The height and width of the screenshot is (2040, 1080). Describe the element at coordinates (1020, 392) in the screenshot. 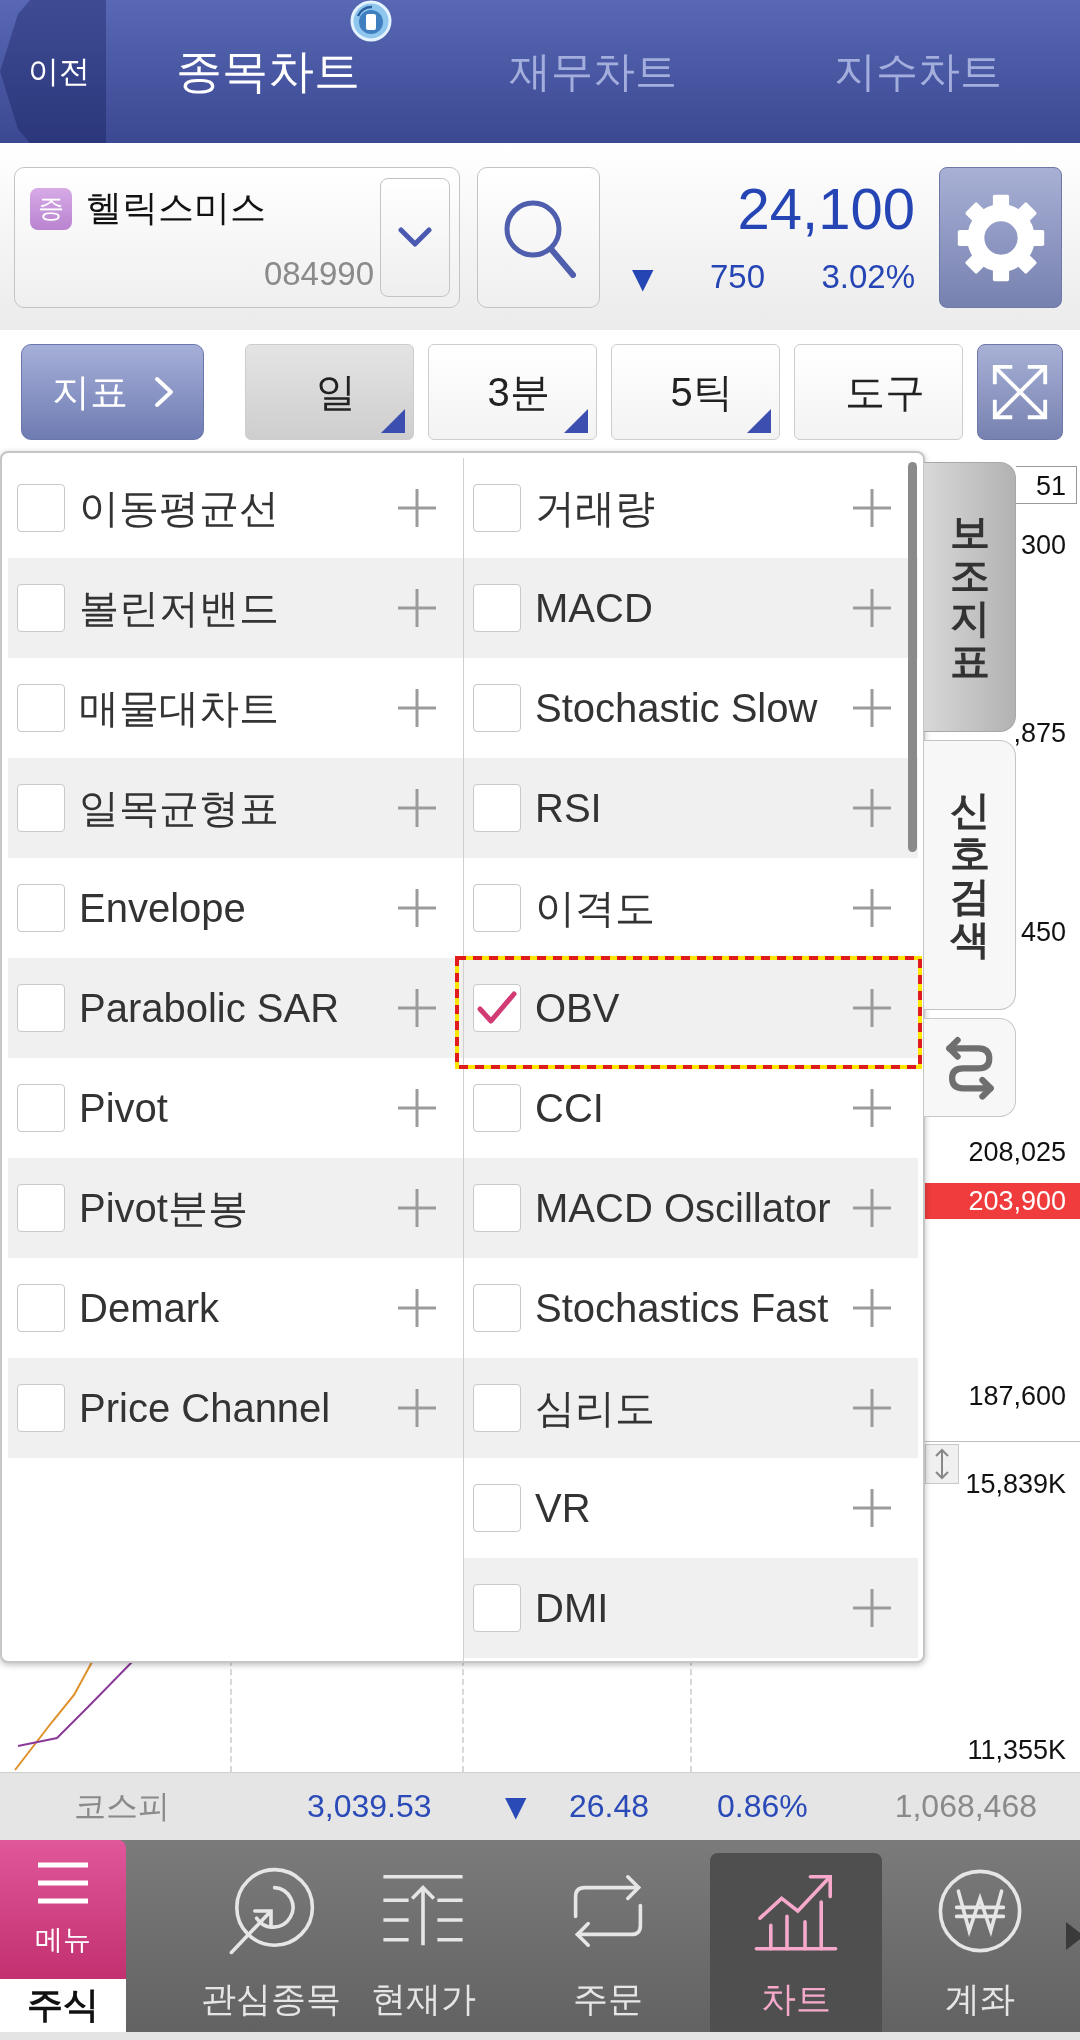

I see `expand-button` at that location.